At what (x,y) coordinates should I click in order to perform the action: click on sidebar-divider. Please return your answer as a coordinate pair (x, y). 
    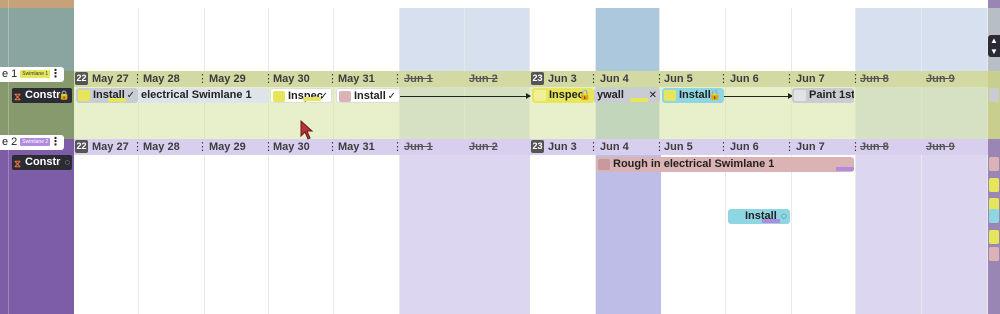
    Looking at the image, I should click on (8, 157).